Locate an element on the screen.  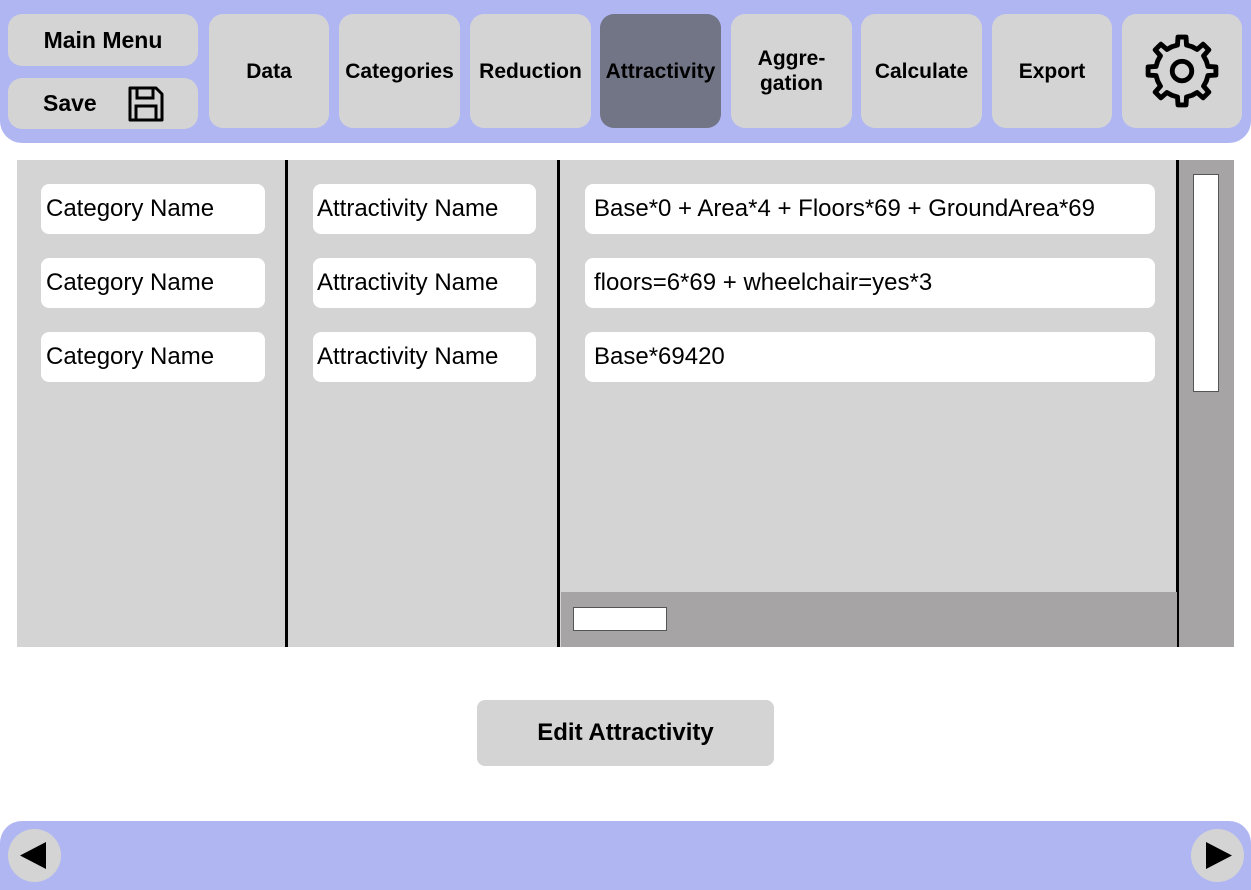
settings-button is located at coordinates (1182, 71).